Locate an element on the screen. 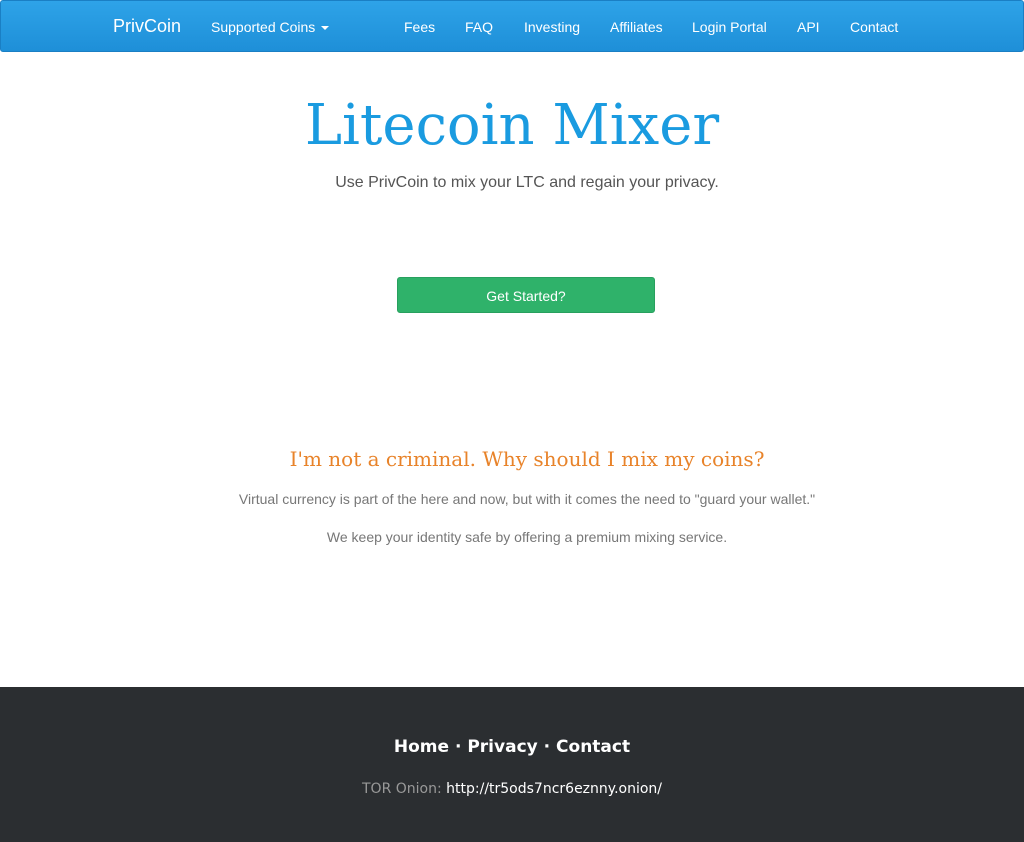 The width and height of the screenshot is (1024, 842). nav-faq: FAQ is located at coordinates (479, 27).